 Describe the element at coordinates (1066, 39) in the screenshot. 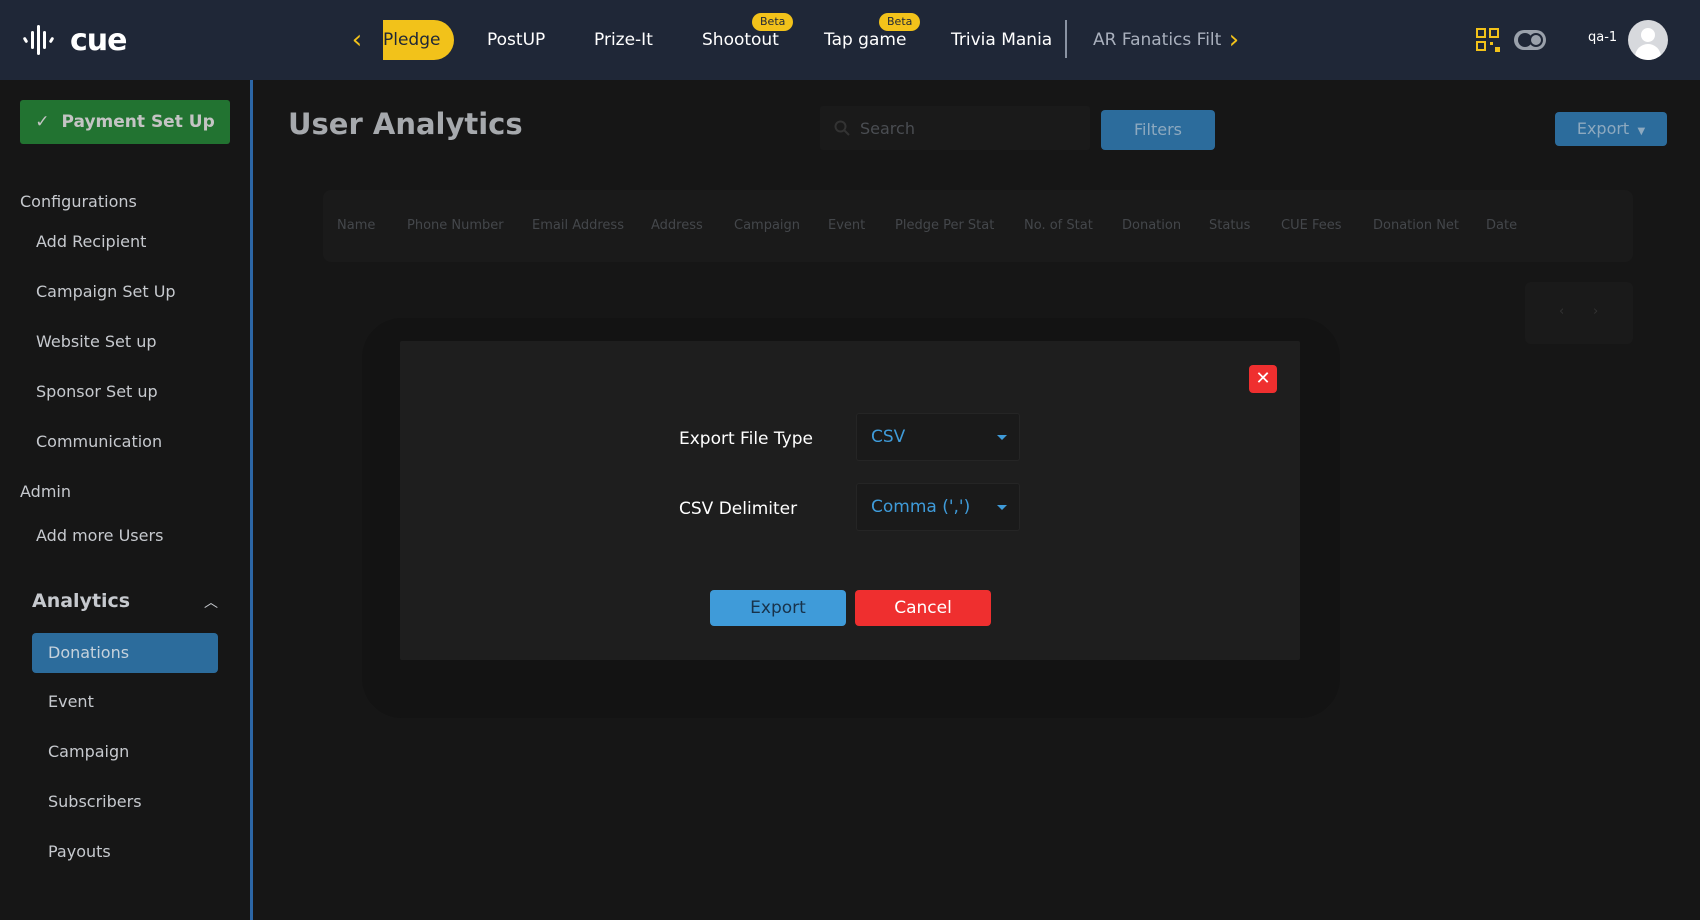

I see `nav-divider` at that location.